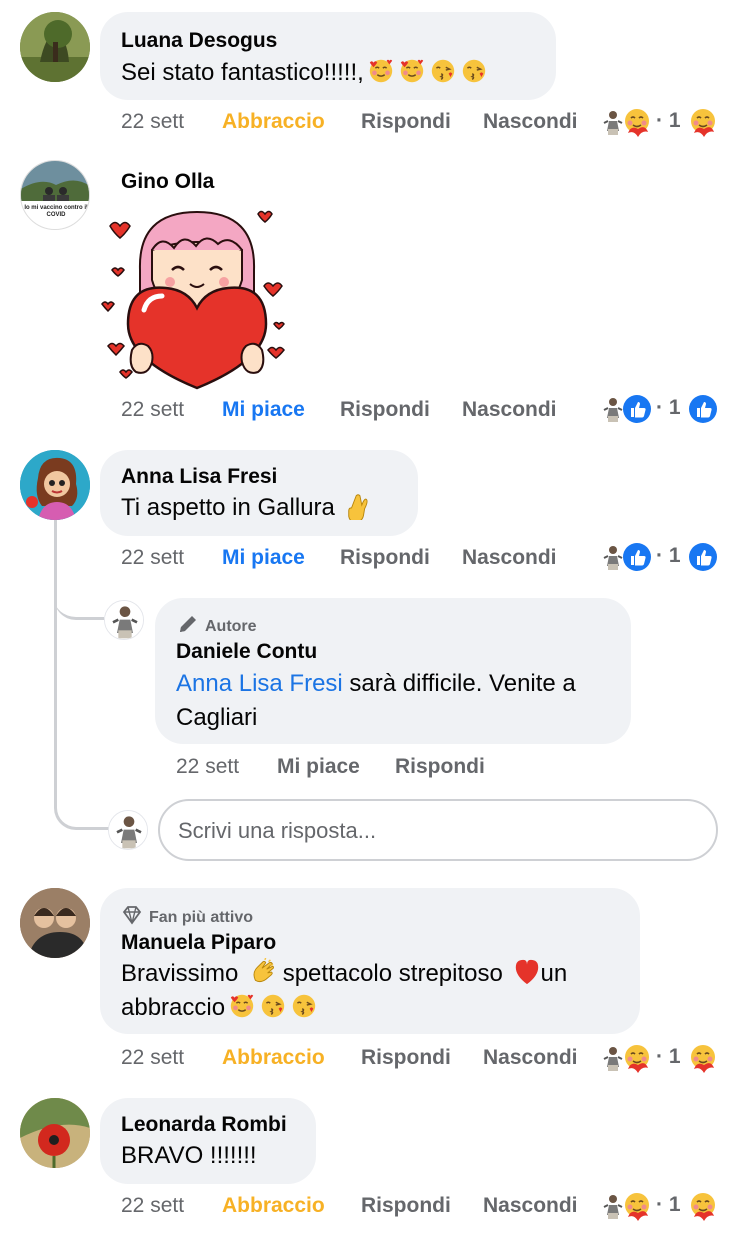 Image resolution: width=738 pixels, height=1236 pixels. I want to click on avatar-gino: Io mi vaccino contro il COVID, so click(55, 195).